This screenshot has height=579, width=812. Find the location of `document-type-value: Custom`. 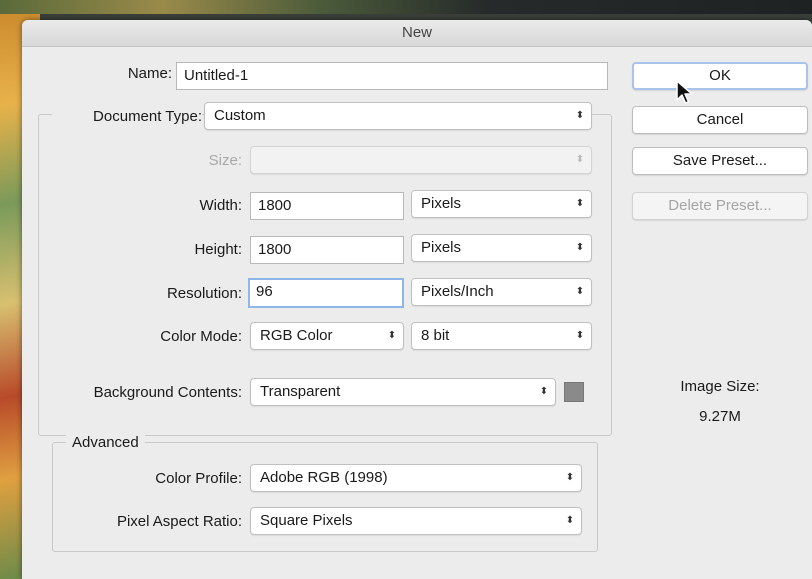

document-type-value: Custom is located at coordinates (240, 115).